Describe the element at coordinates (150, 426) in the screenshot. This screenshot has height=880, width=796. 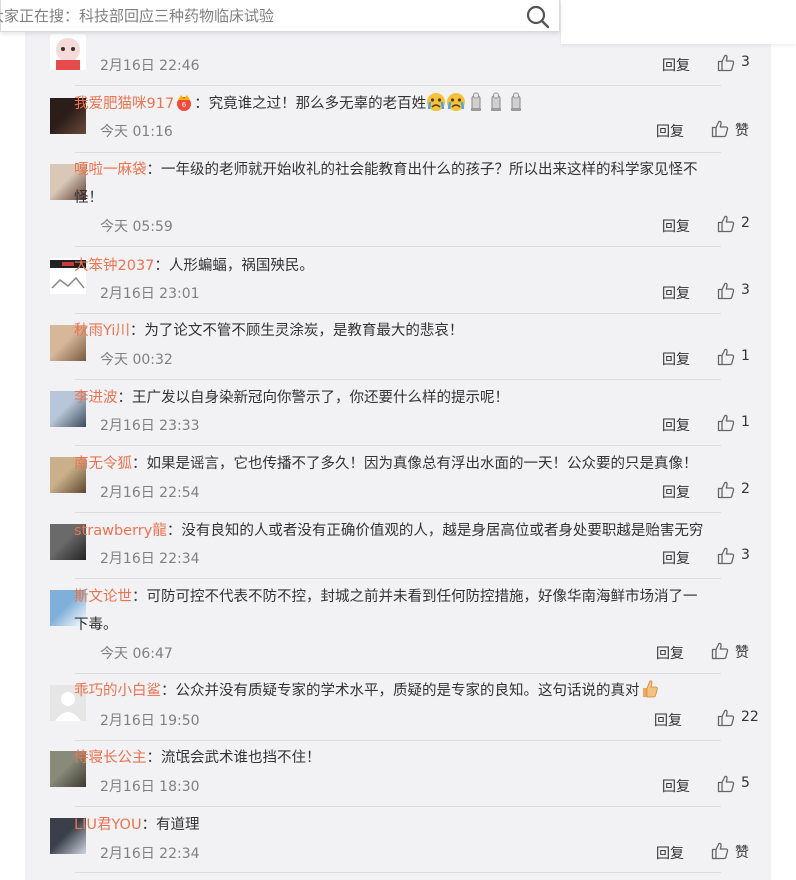
I see `comment-time: 2月16日 23:33` at that location.